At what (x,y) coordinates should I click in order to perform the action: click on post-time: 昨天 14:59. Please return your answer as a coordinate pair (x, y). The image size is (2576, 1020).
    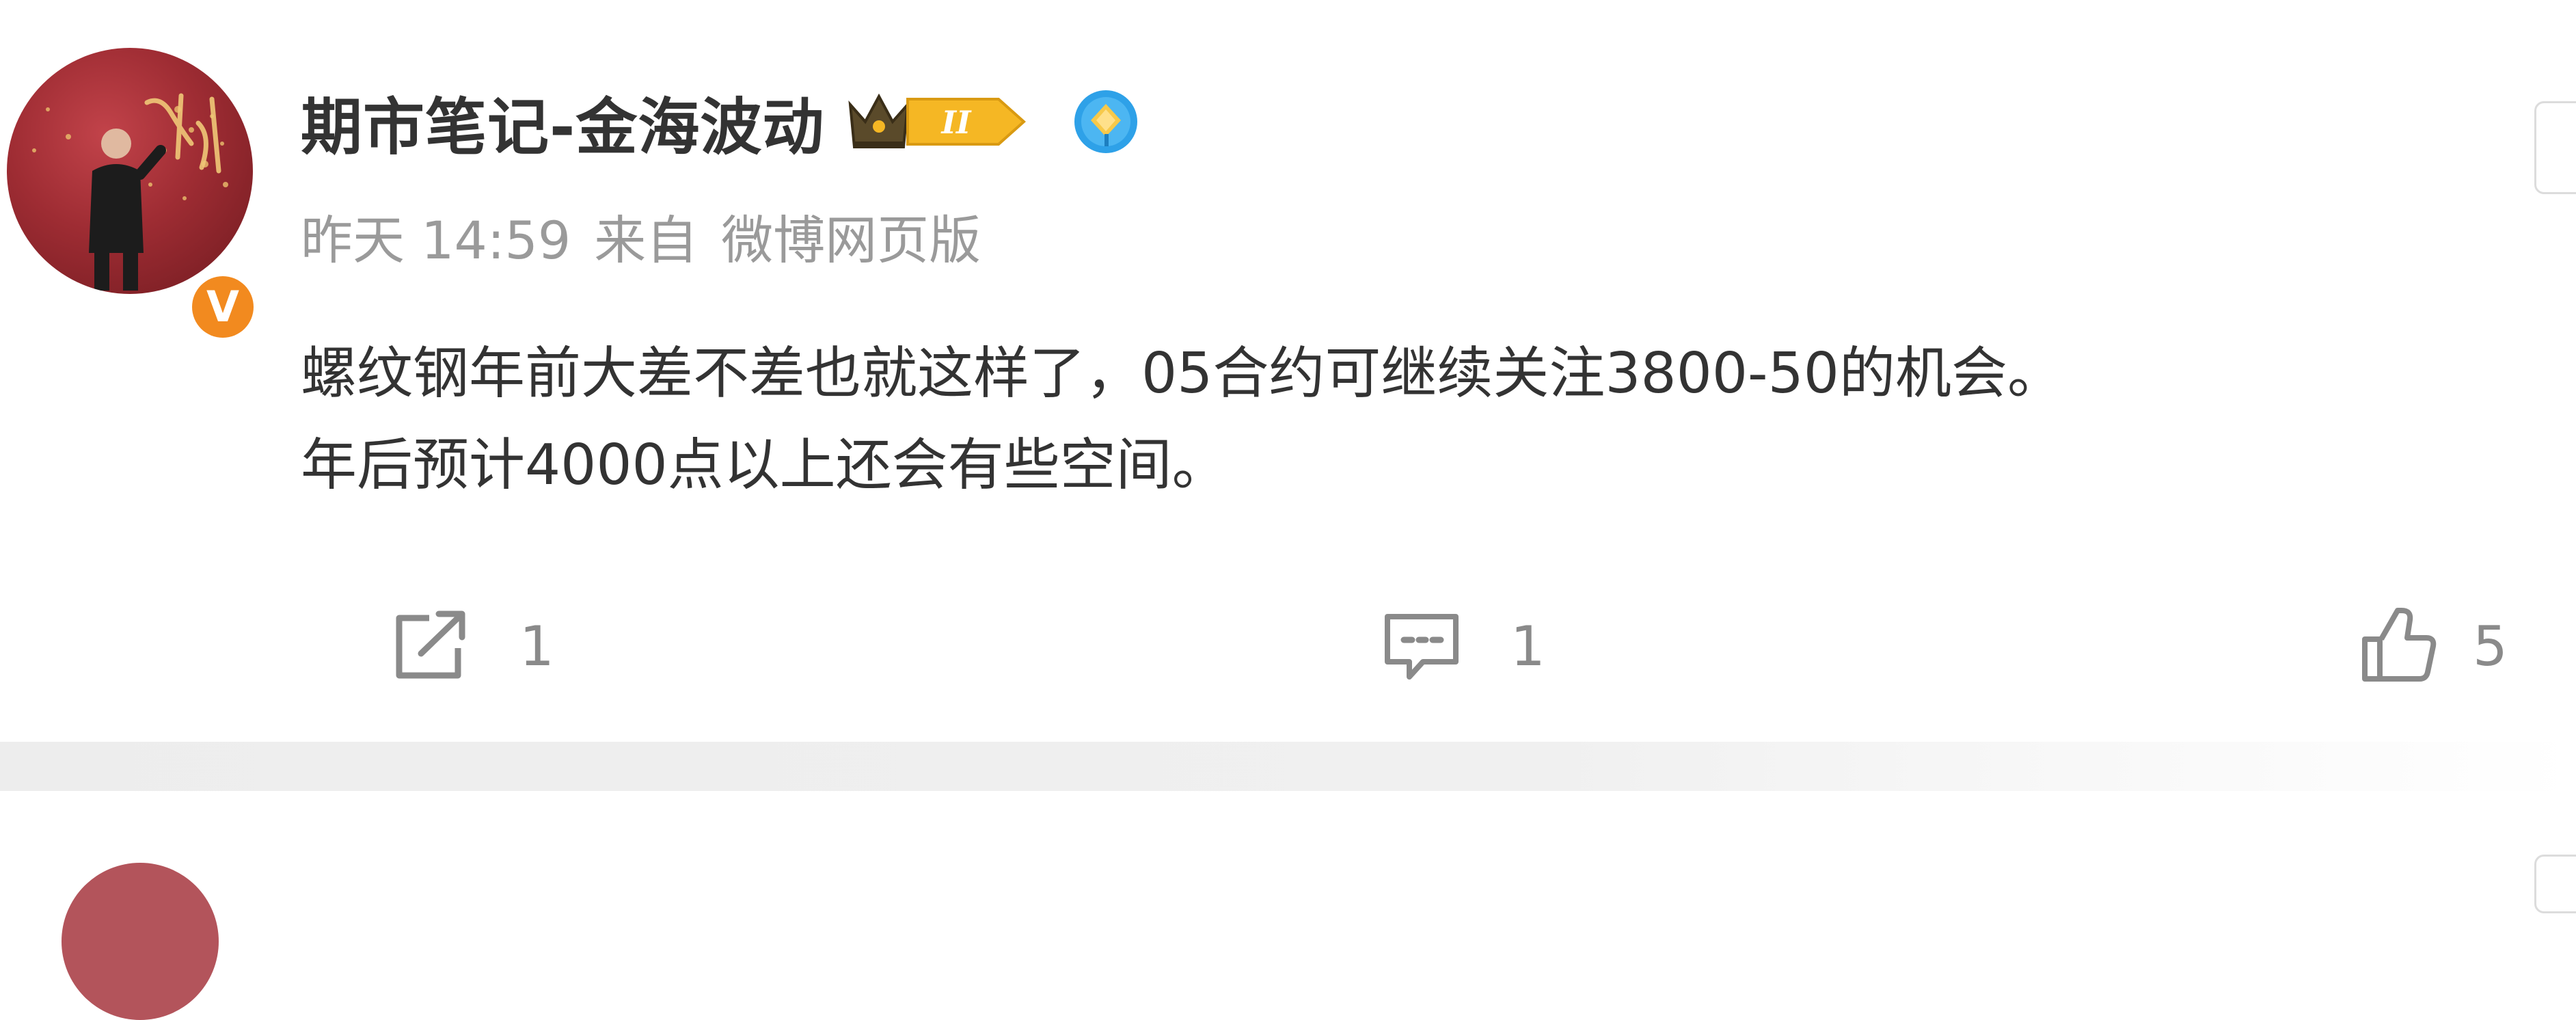
    Looking at the image, I should click on (436, 235).